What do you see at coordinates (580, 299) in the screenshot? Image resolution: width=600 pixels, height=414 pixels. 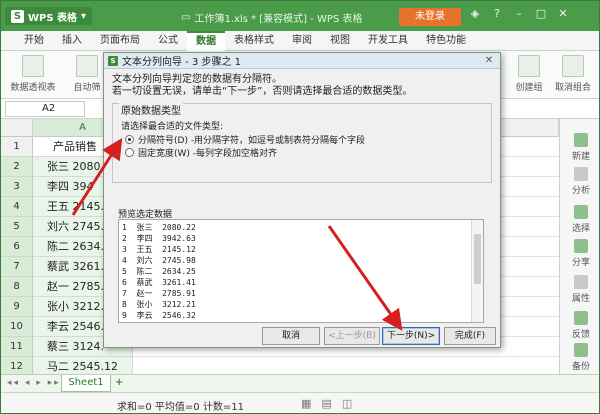 I see `side-properties-label: 属性` at bounding box center [580, 299].